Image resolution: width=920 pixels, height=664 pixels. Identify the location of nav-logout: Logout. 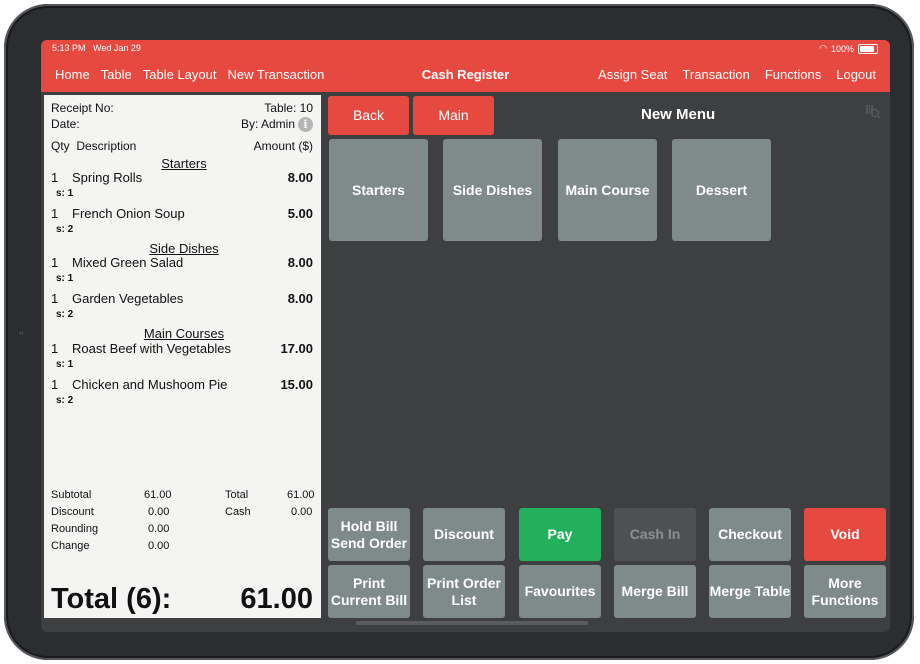
(856, 74).